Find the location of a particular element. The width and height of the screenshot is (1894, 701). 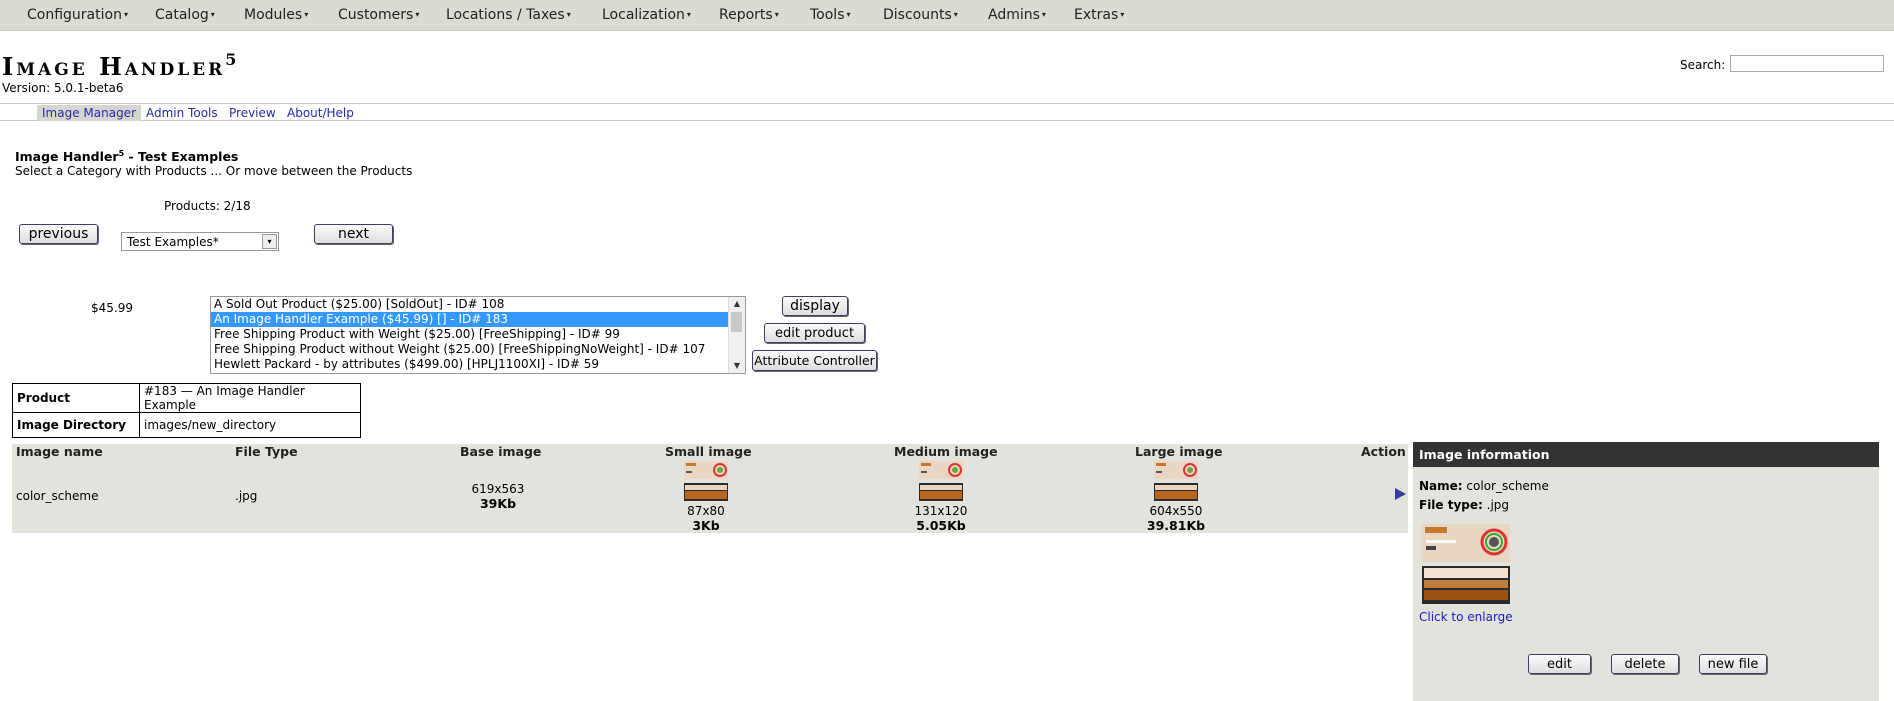

menu-label: Extras is located at coordinates (1096, 15).